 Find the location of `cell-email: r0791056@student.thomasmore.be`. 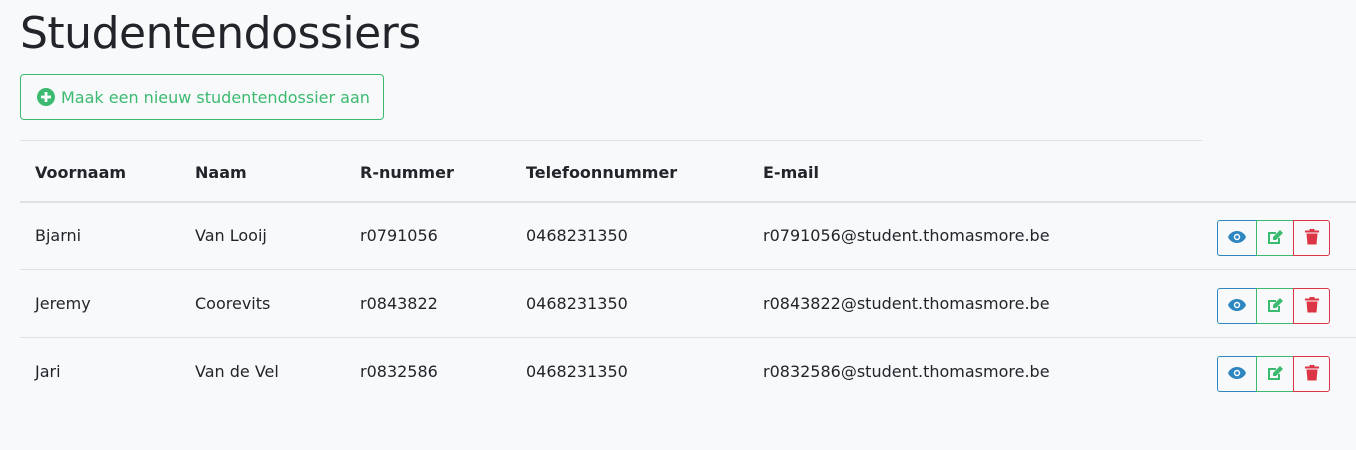

cell-email: r0791056@student.thomasmore.be is located at coordinates (906, 235).